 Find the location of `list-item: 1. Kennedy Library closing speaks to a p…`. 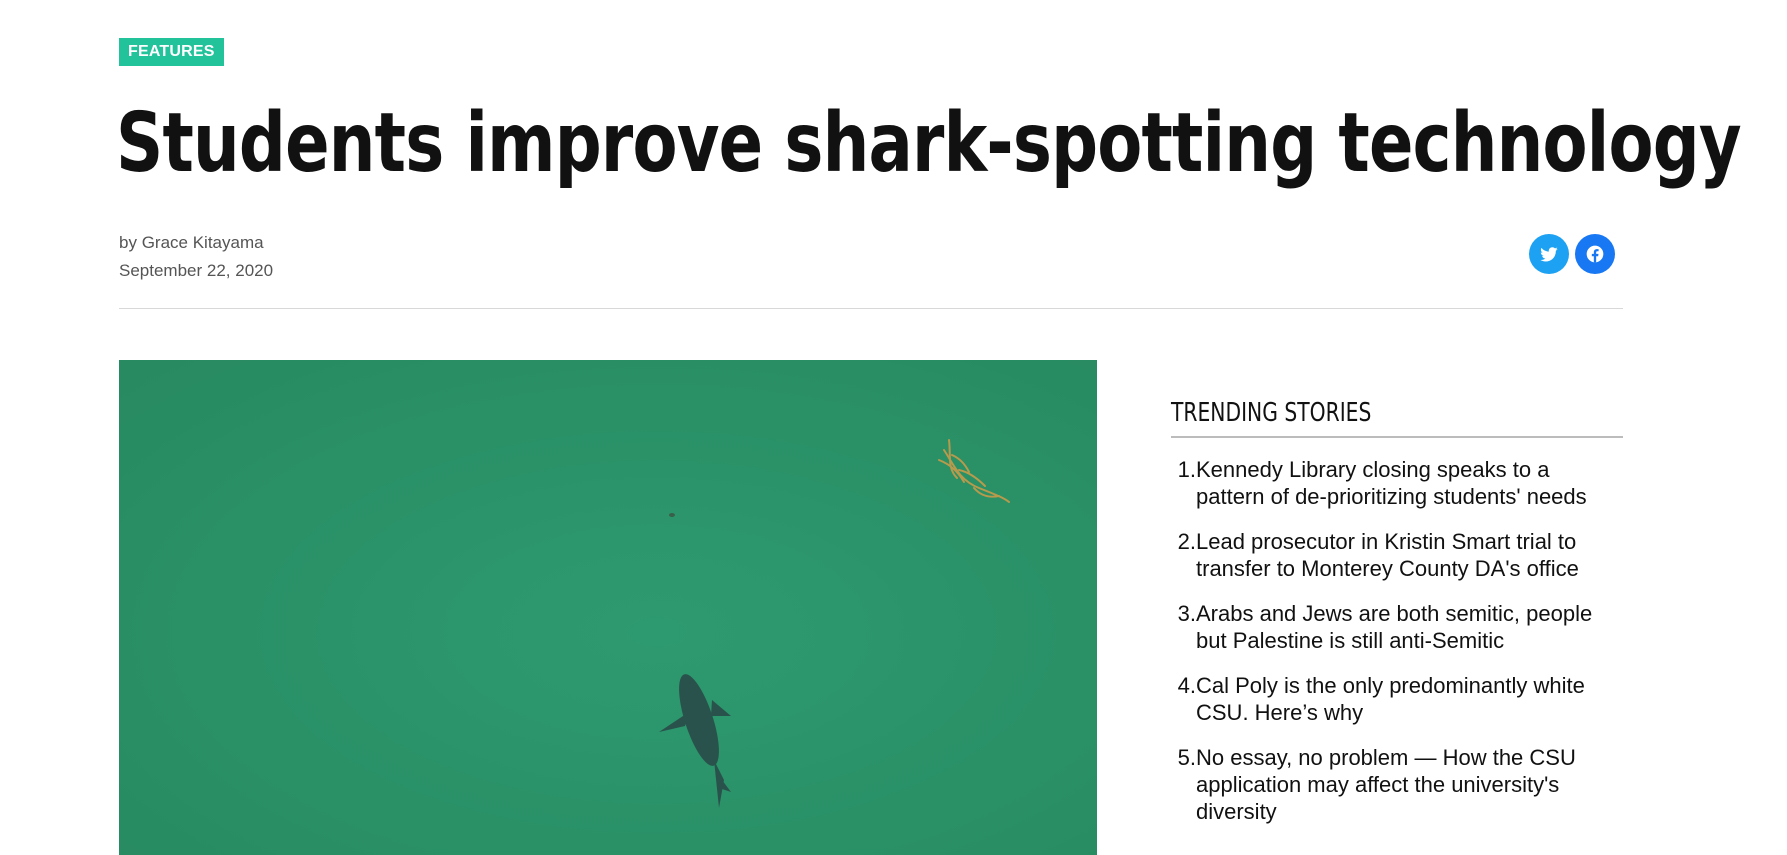

list-item: 1. Kennedy Library closing speaks to a p… is located at coordinates (1397, 483).